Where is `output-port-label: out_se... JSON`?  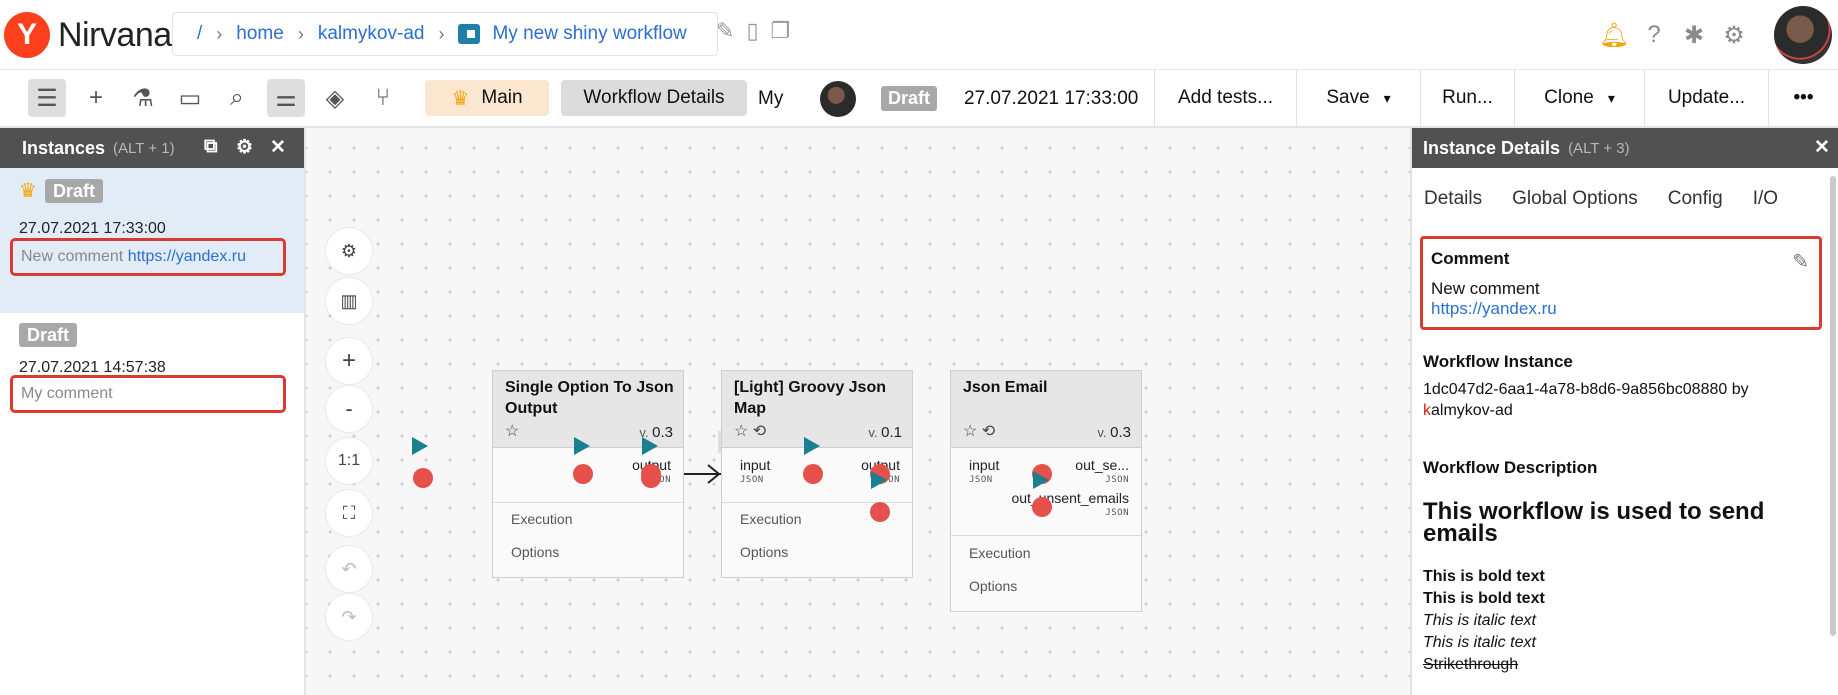
output-port-label: out_se... JSON is located at coordinates (1102, 473).